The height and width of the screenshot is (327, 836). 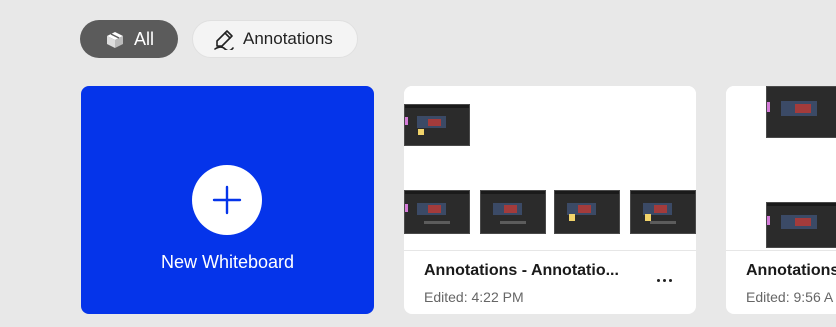 What do you see at coordinates (129, 39) in the screenshot?
I see `filter-all-chip: All` at bounding box center [129, 39].